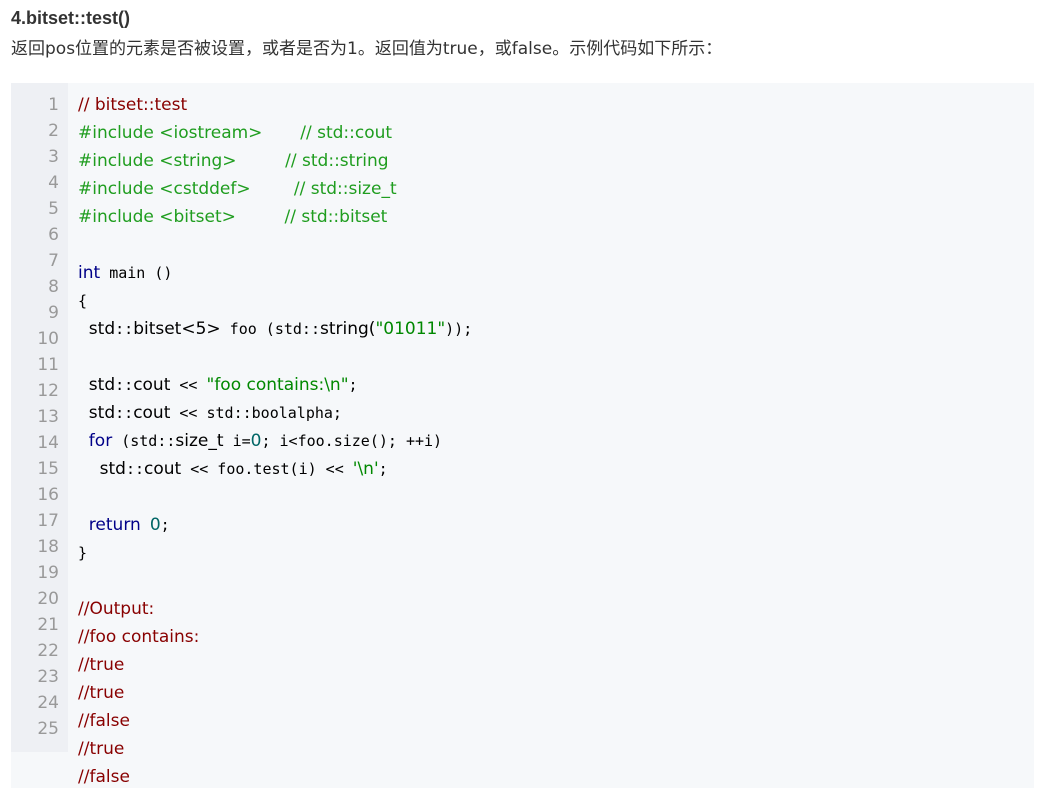  What do you see at coordinates (275, 612) in the screenshot?
I see `code-line: //Output:` at bounding box center [275, 612].